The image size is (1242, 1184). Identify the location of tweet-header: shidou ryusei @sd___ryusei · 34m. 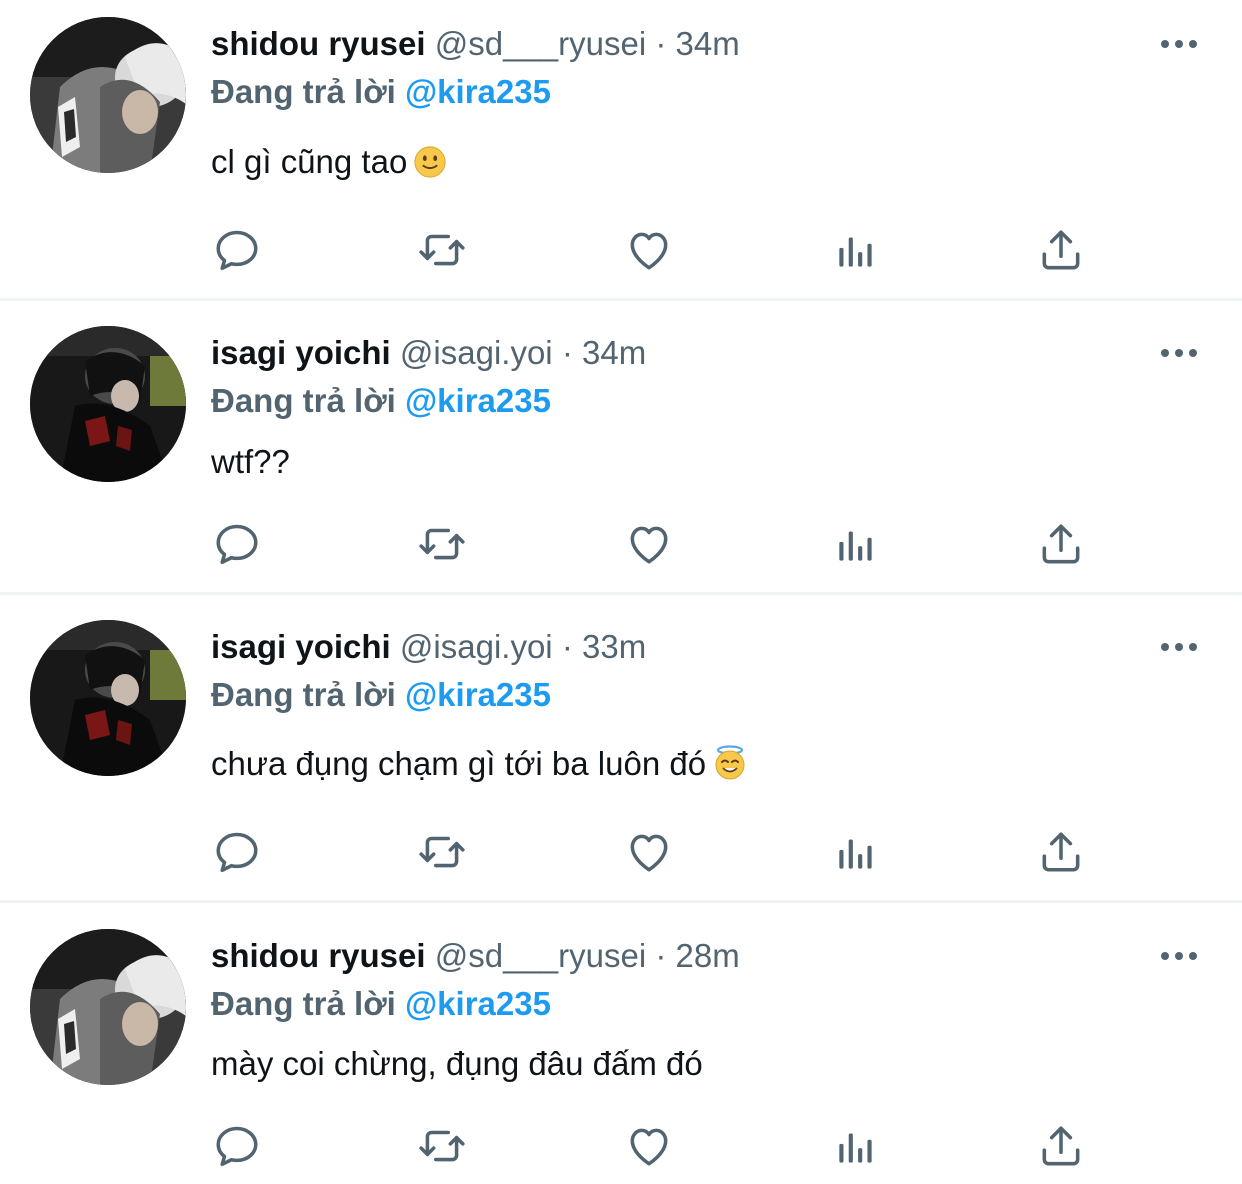
(475, 44).